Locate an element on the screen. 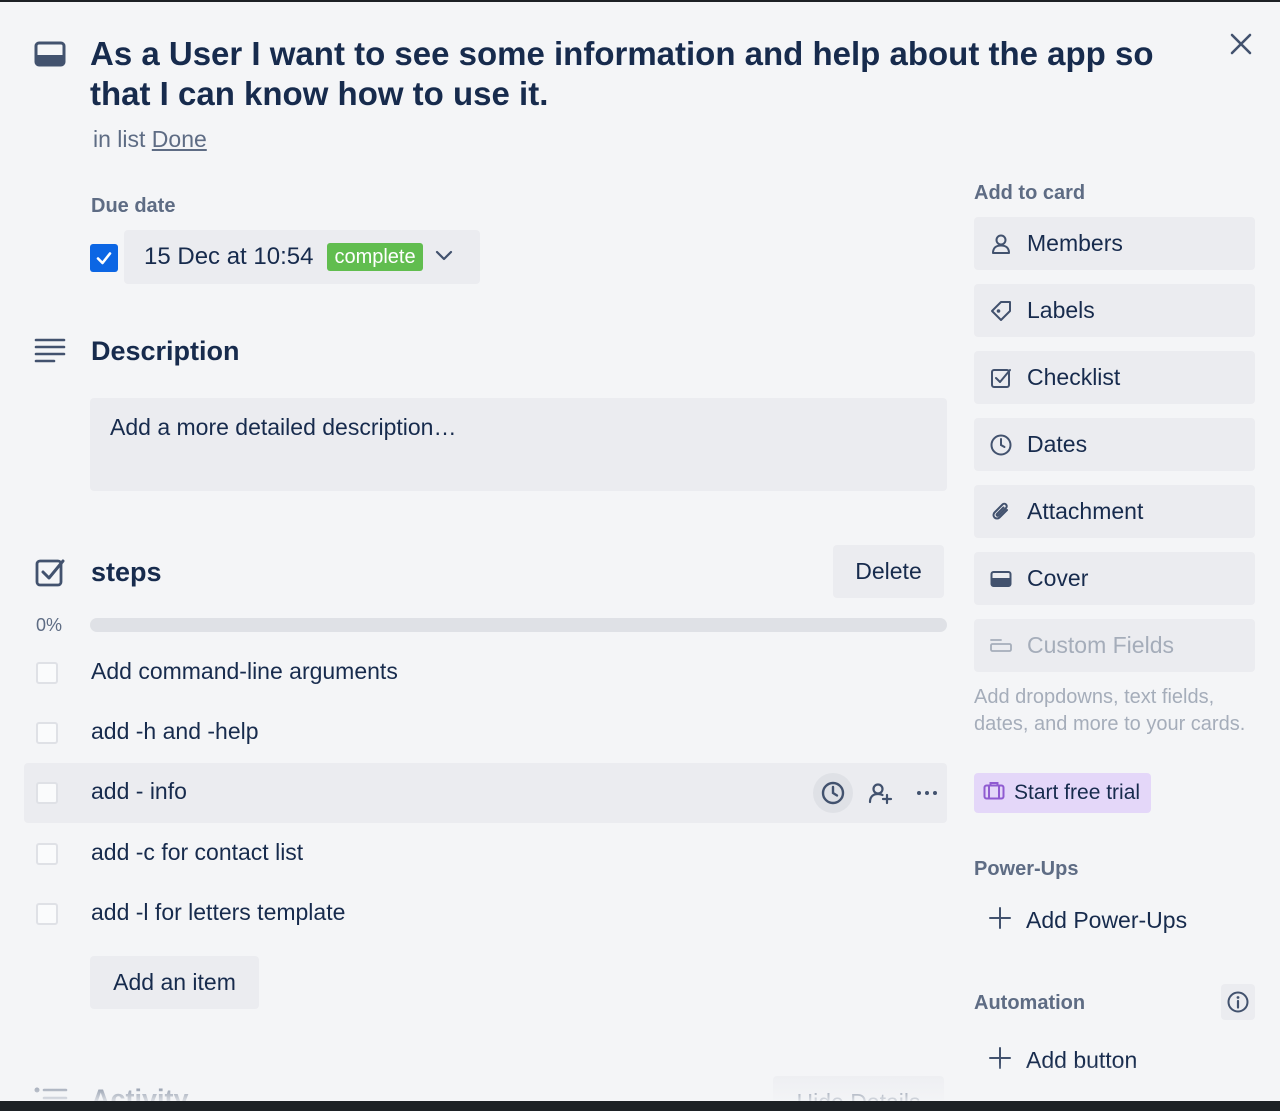 Image resolution: width=1280 pixels, height=1111 pixels. progress-bar is located at coordinates (518, 625).